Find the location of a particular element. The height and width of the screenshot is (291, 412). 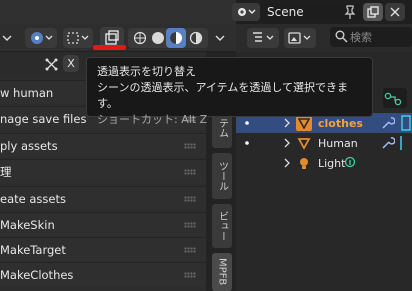

panel-item-create-assets: eate assets is located at coordinates (103, 198).